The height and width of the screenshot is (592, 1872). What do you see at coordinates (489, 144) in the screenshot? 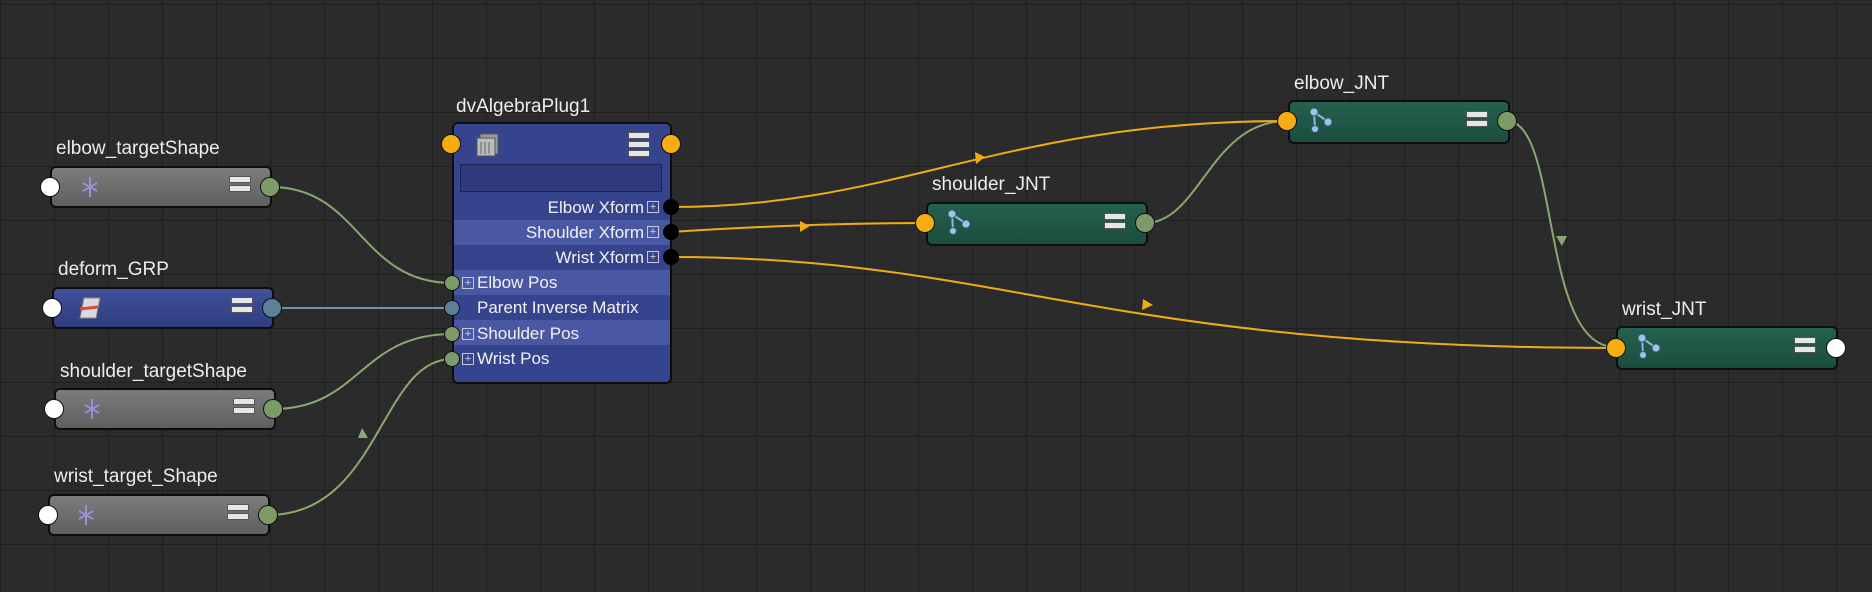
I see `plugin-node-icon` at bounding box center [489, 144].